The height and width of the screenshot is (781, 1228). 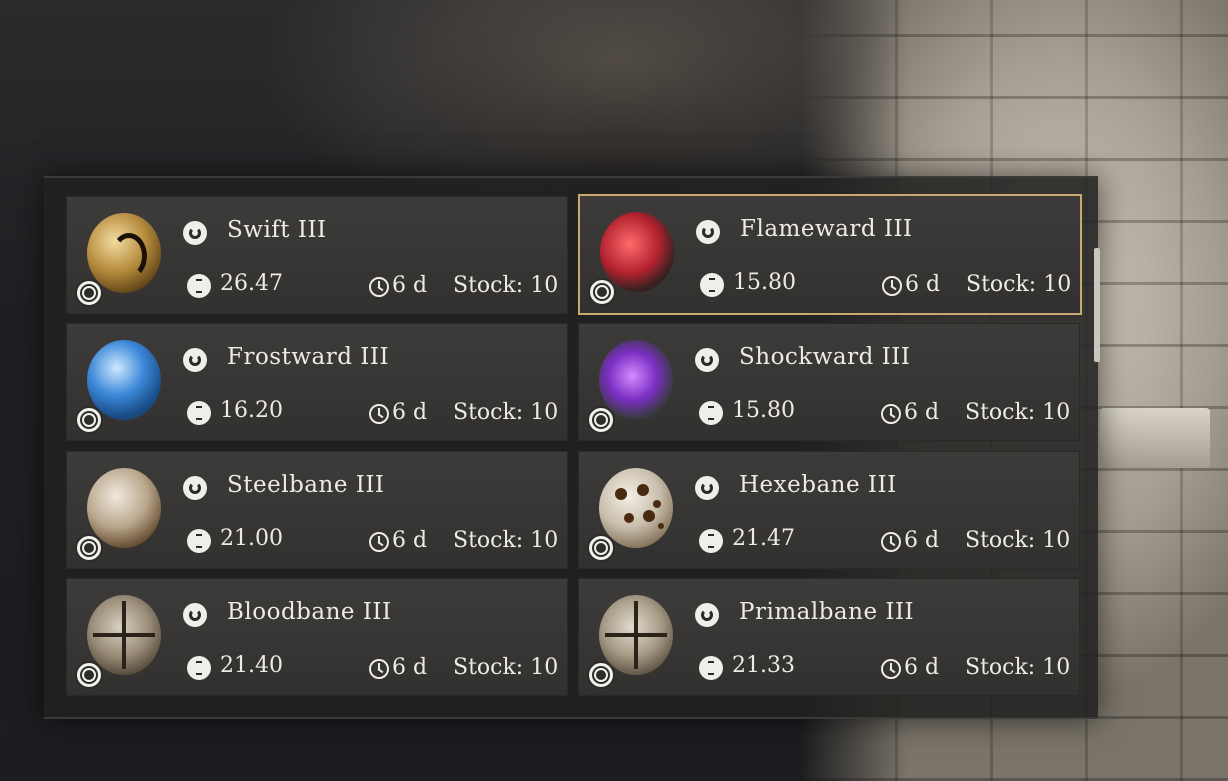 What do you see at coordinates (317, 255) in the screenshot?
I see `shop-item-swift: Swift III 26.47 6 d Stock: 10` at bounding box center [317, 255].